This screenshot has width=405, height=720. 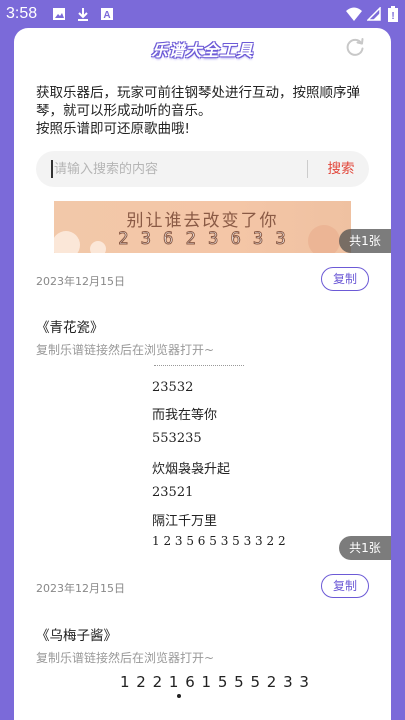 I want to click on refresh-icon, so click(x=355, y=47).